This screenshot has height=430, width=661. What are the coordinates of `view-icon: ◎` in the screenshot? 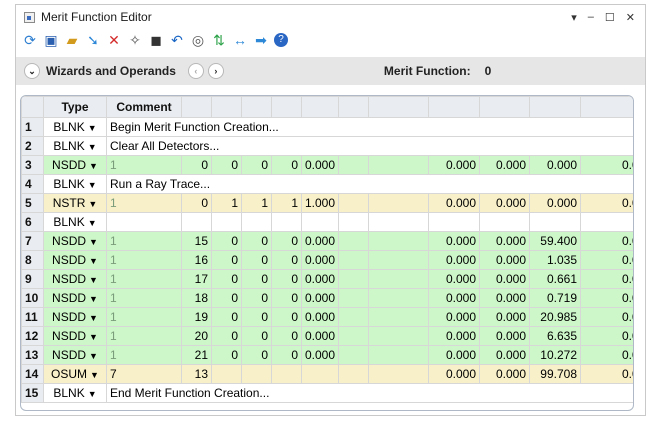 It's located at (198, 40).